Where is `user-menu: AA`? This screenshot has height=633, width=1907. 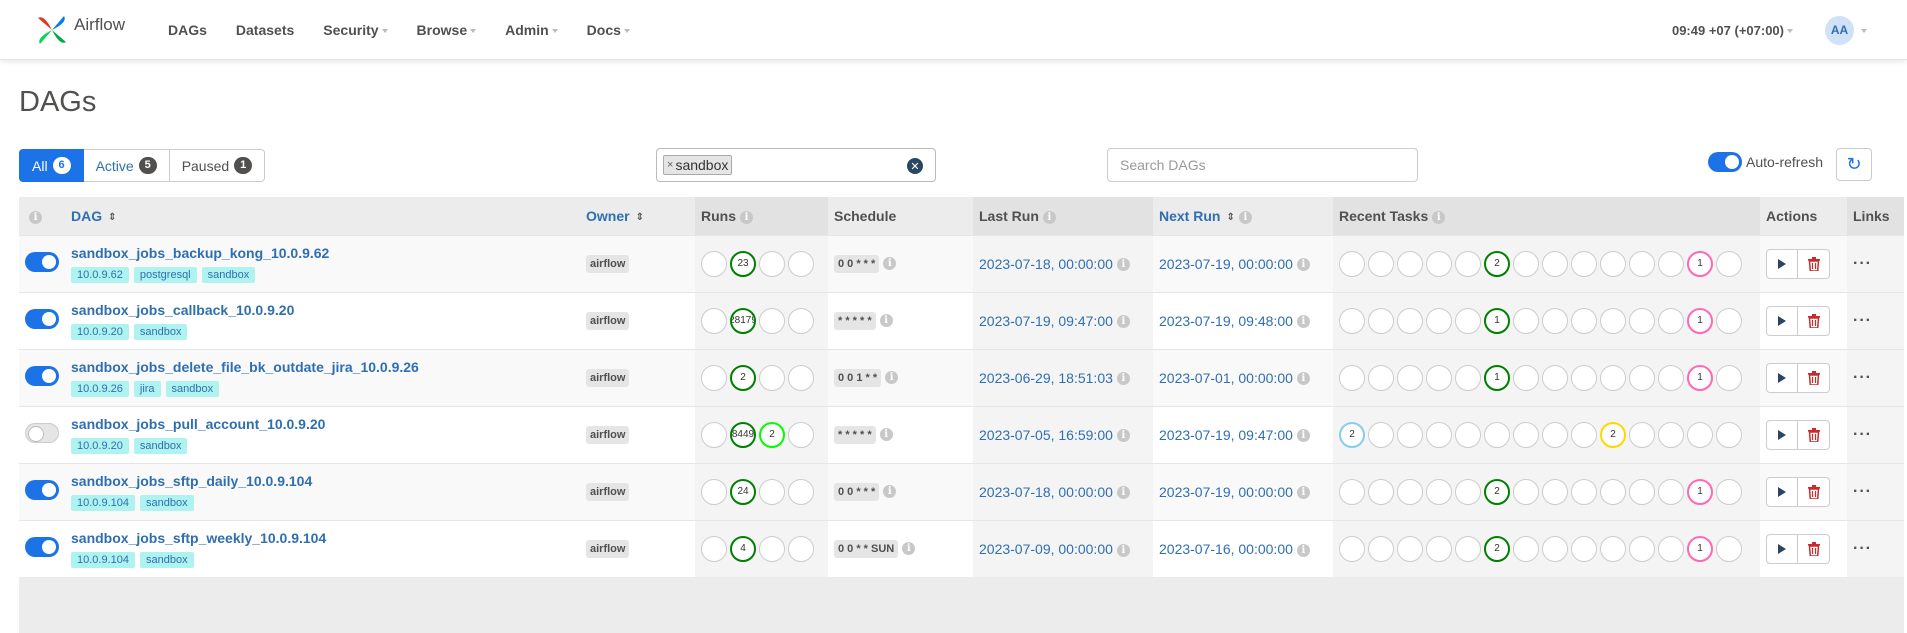 user-menu: AA is located at coordinates (1846, 30).